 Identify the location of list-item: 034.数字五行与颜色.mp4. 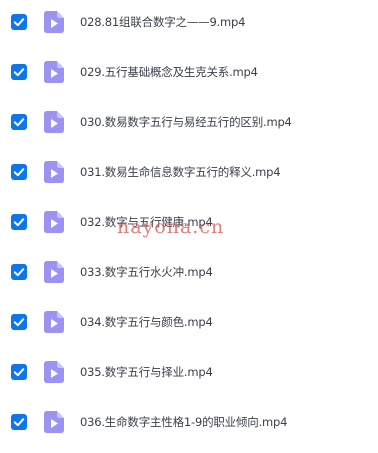
(189, 322).